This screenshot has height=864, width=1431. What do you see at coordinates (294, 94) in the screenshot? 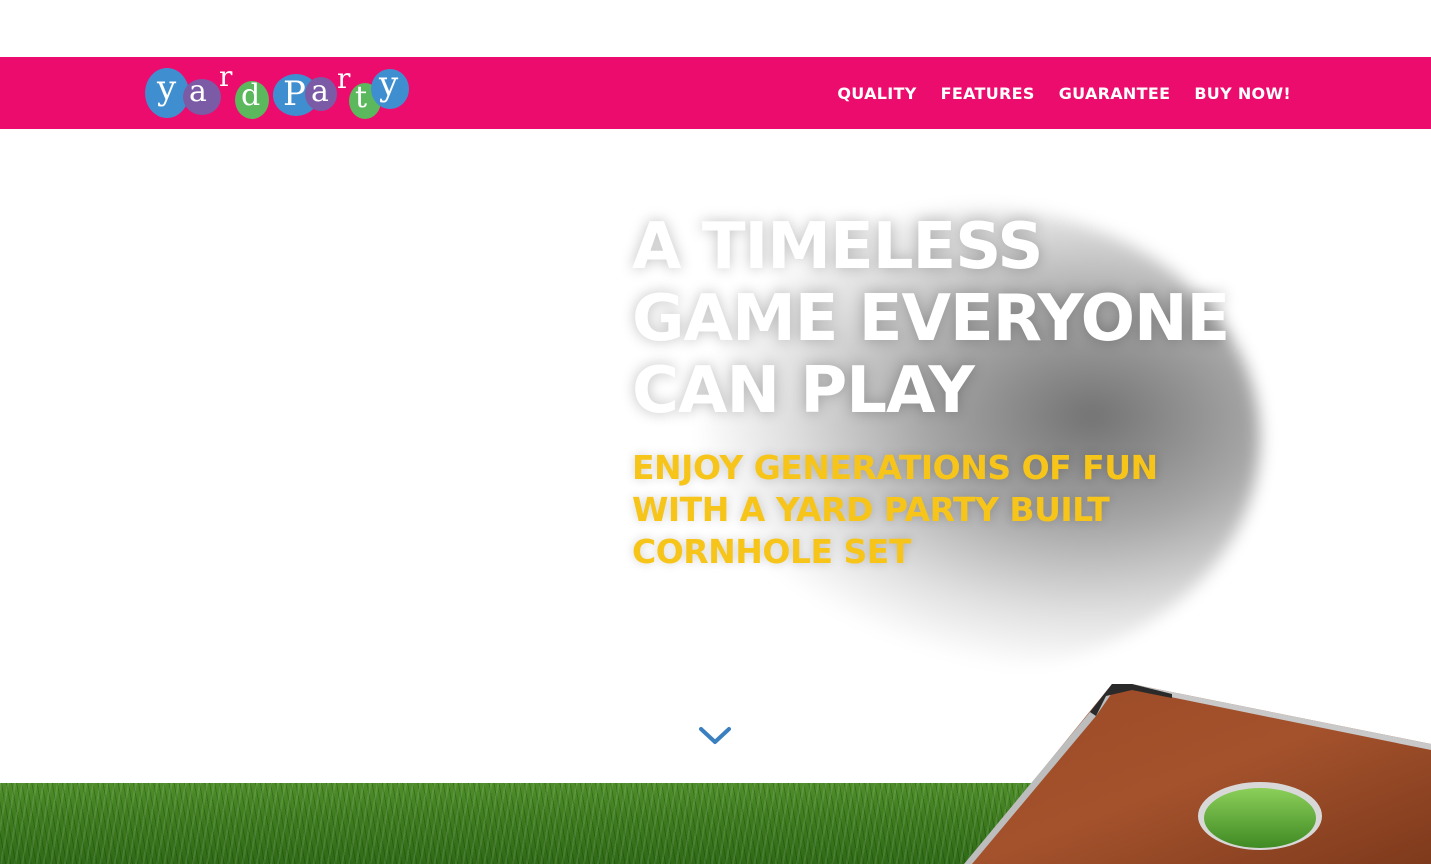
I see `logo-letter: P` at bounding box center [294, 94].